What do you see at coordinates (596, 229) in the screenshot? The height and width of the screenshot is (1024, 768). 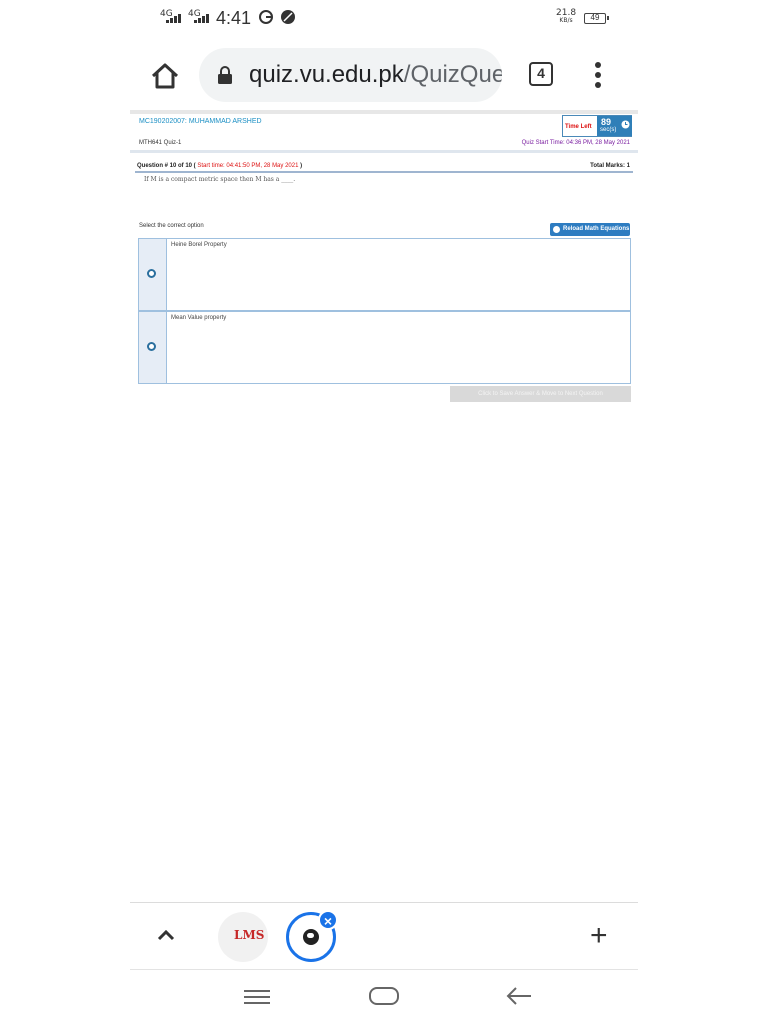 I see `reload-math-label: Reload Math Equations` at bounding box center [596, 229].